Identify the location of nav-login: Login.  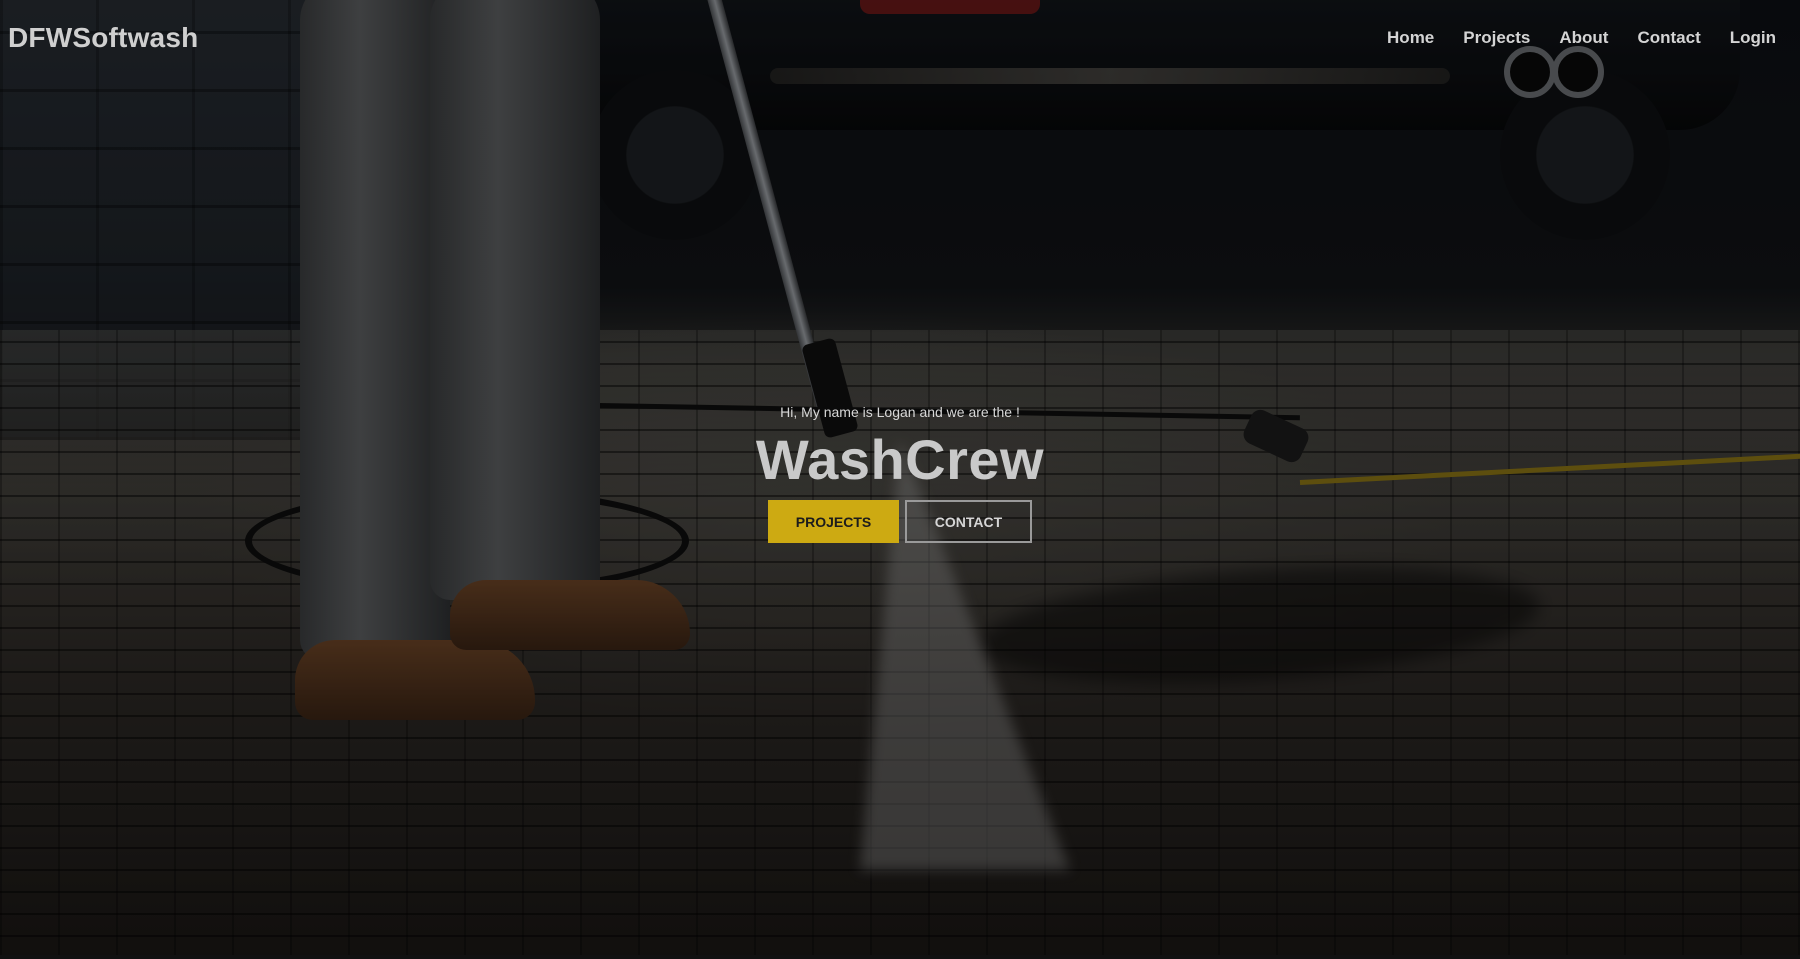
(1753, 38).